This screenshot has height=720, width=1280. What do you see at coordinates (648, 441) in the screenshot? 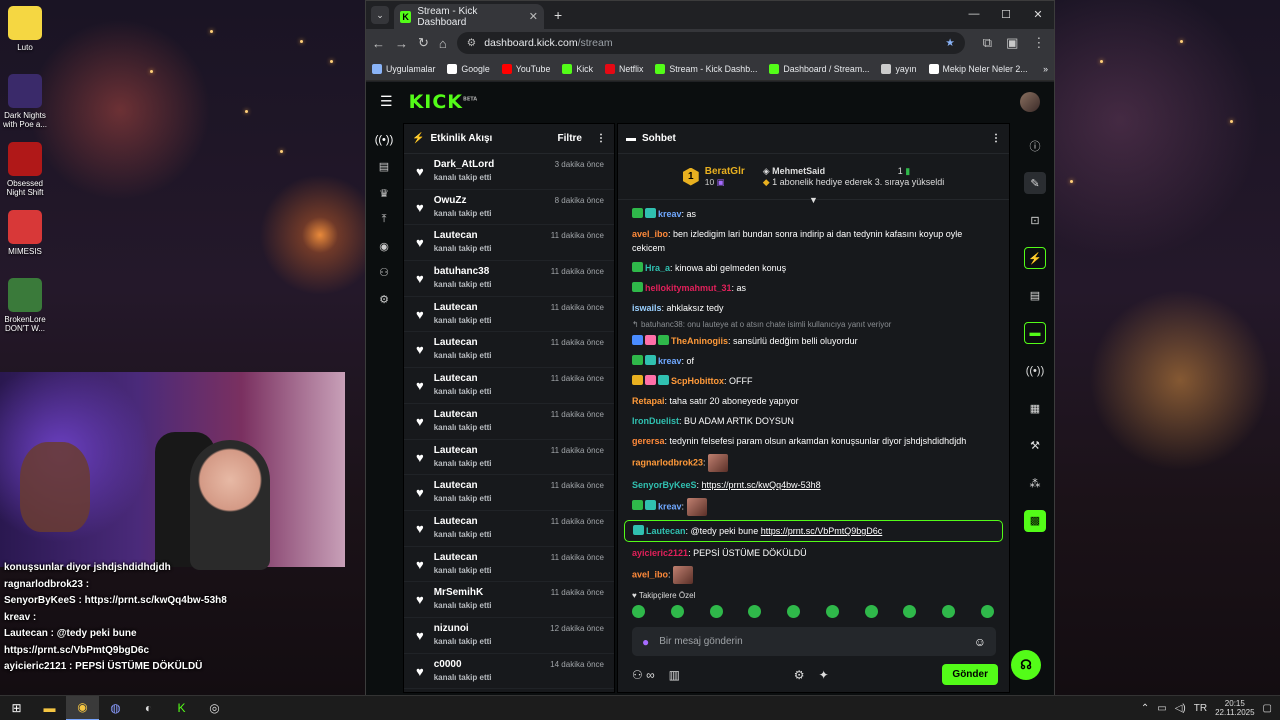
I see `chat-username: gerersa` at bounding box center [648, 441].